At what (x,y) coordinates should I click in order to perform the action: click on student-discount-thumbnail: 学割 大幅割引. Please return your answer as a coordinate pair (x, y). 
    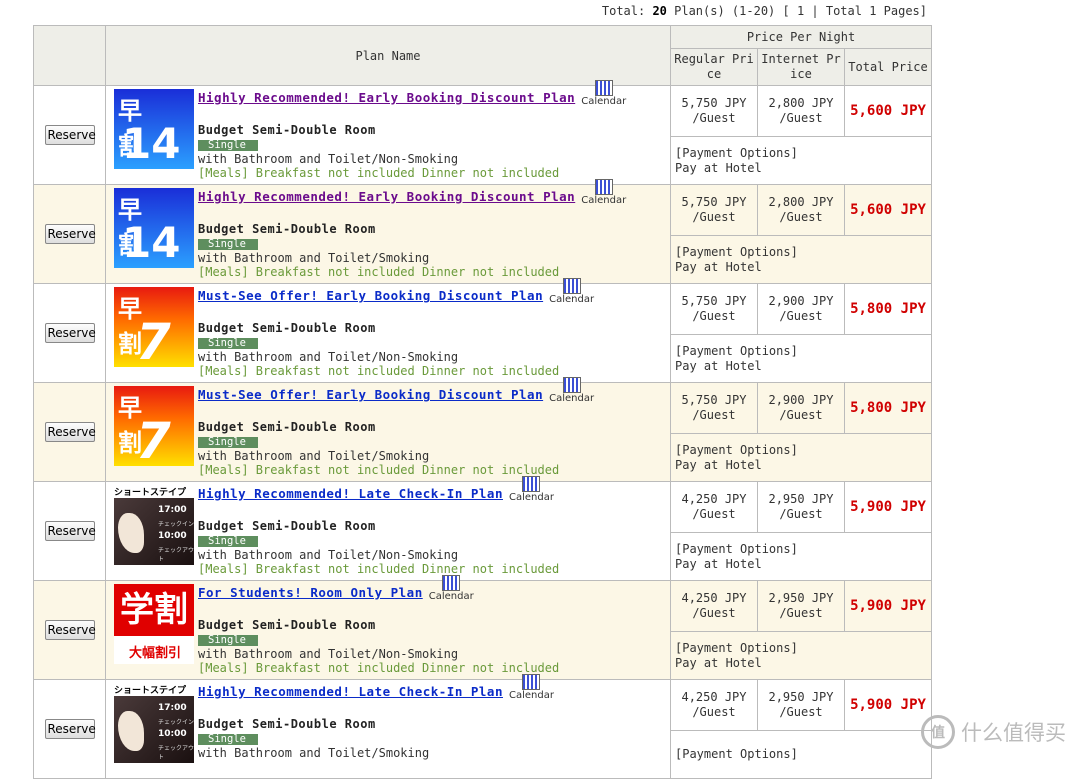
    Looking at the image, I should click on (154, 624).